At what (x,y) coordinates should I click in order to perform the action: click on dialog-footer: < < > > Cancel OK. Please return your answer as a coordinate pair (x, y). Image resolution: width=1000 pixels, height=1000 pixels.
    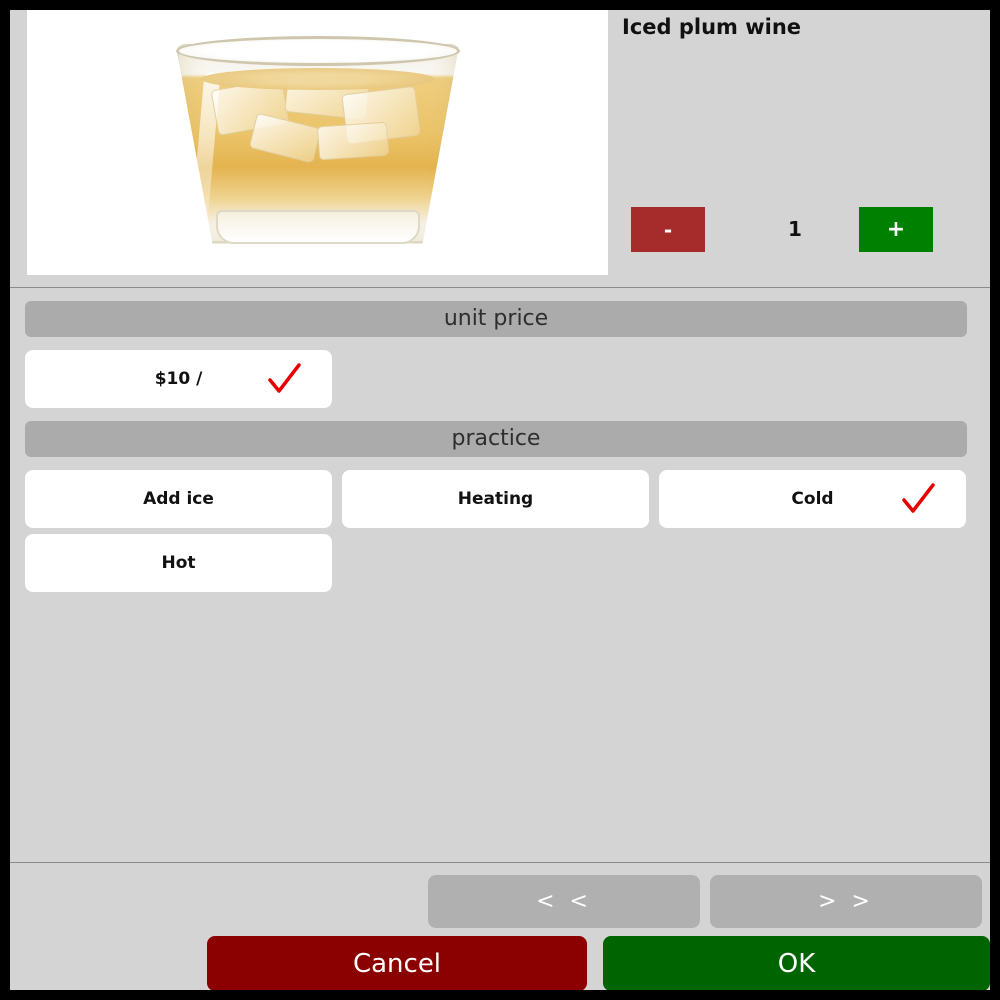
    Looking at the image, I should click on (500, 926).